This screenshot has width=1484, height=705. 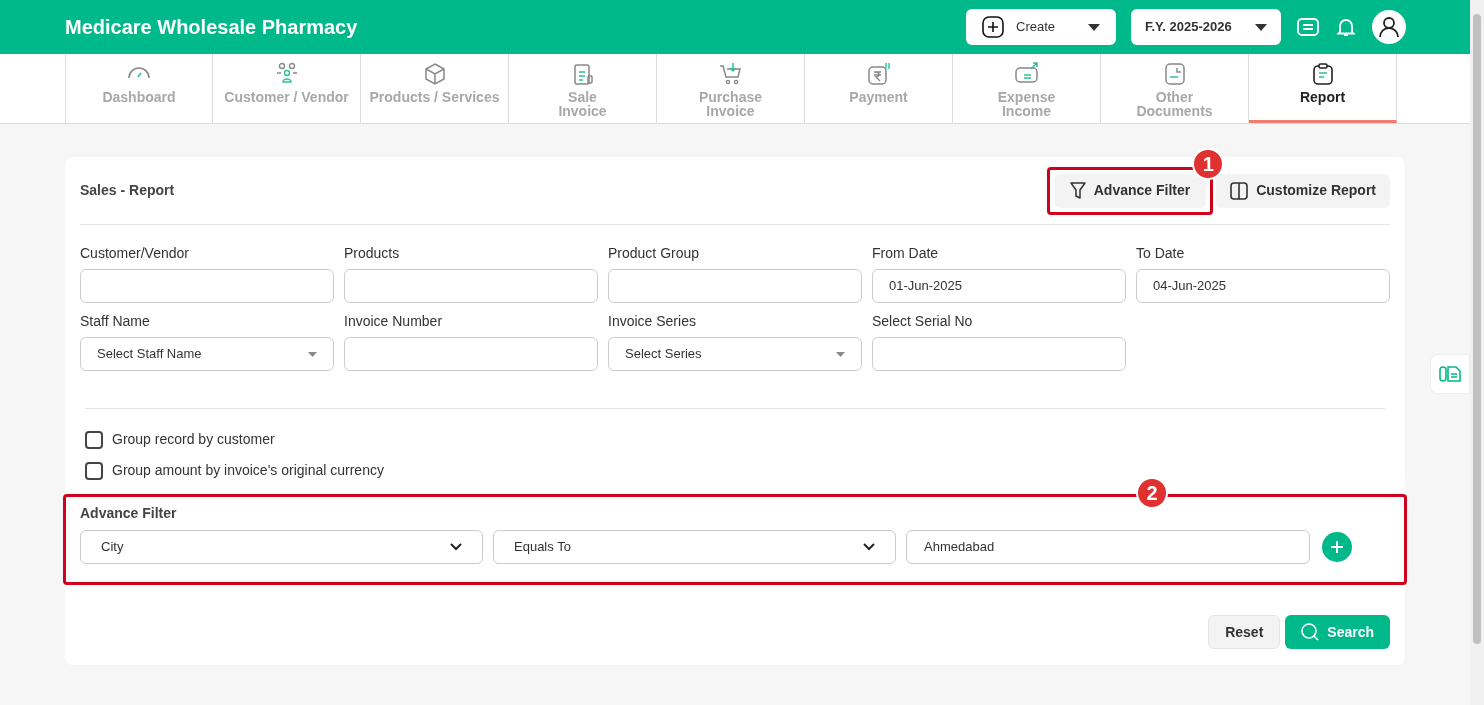 I want to click on customize-report-button: Customize Report, so click(x=1303, y=190).